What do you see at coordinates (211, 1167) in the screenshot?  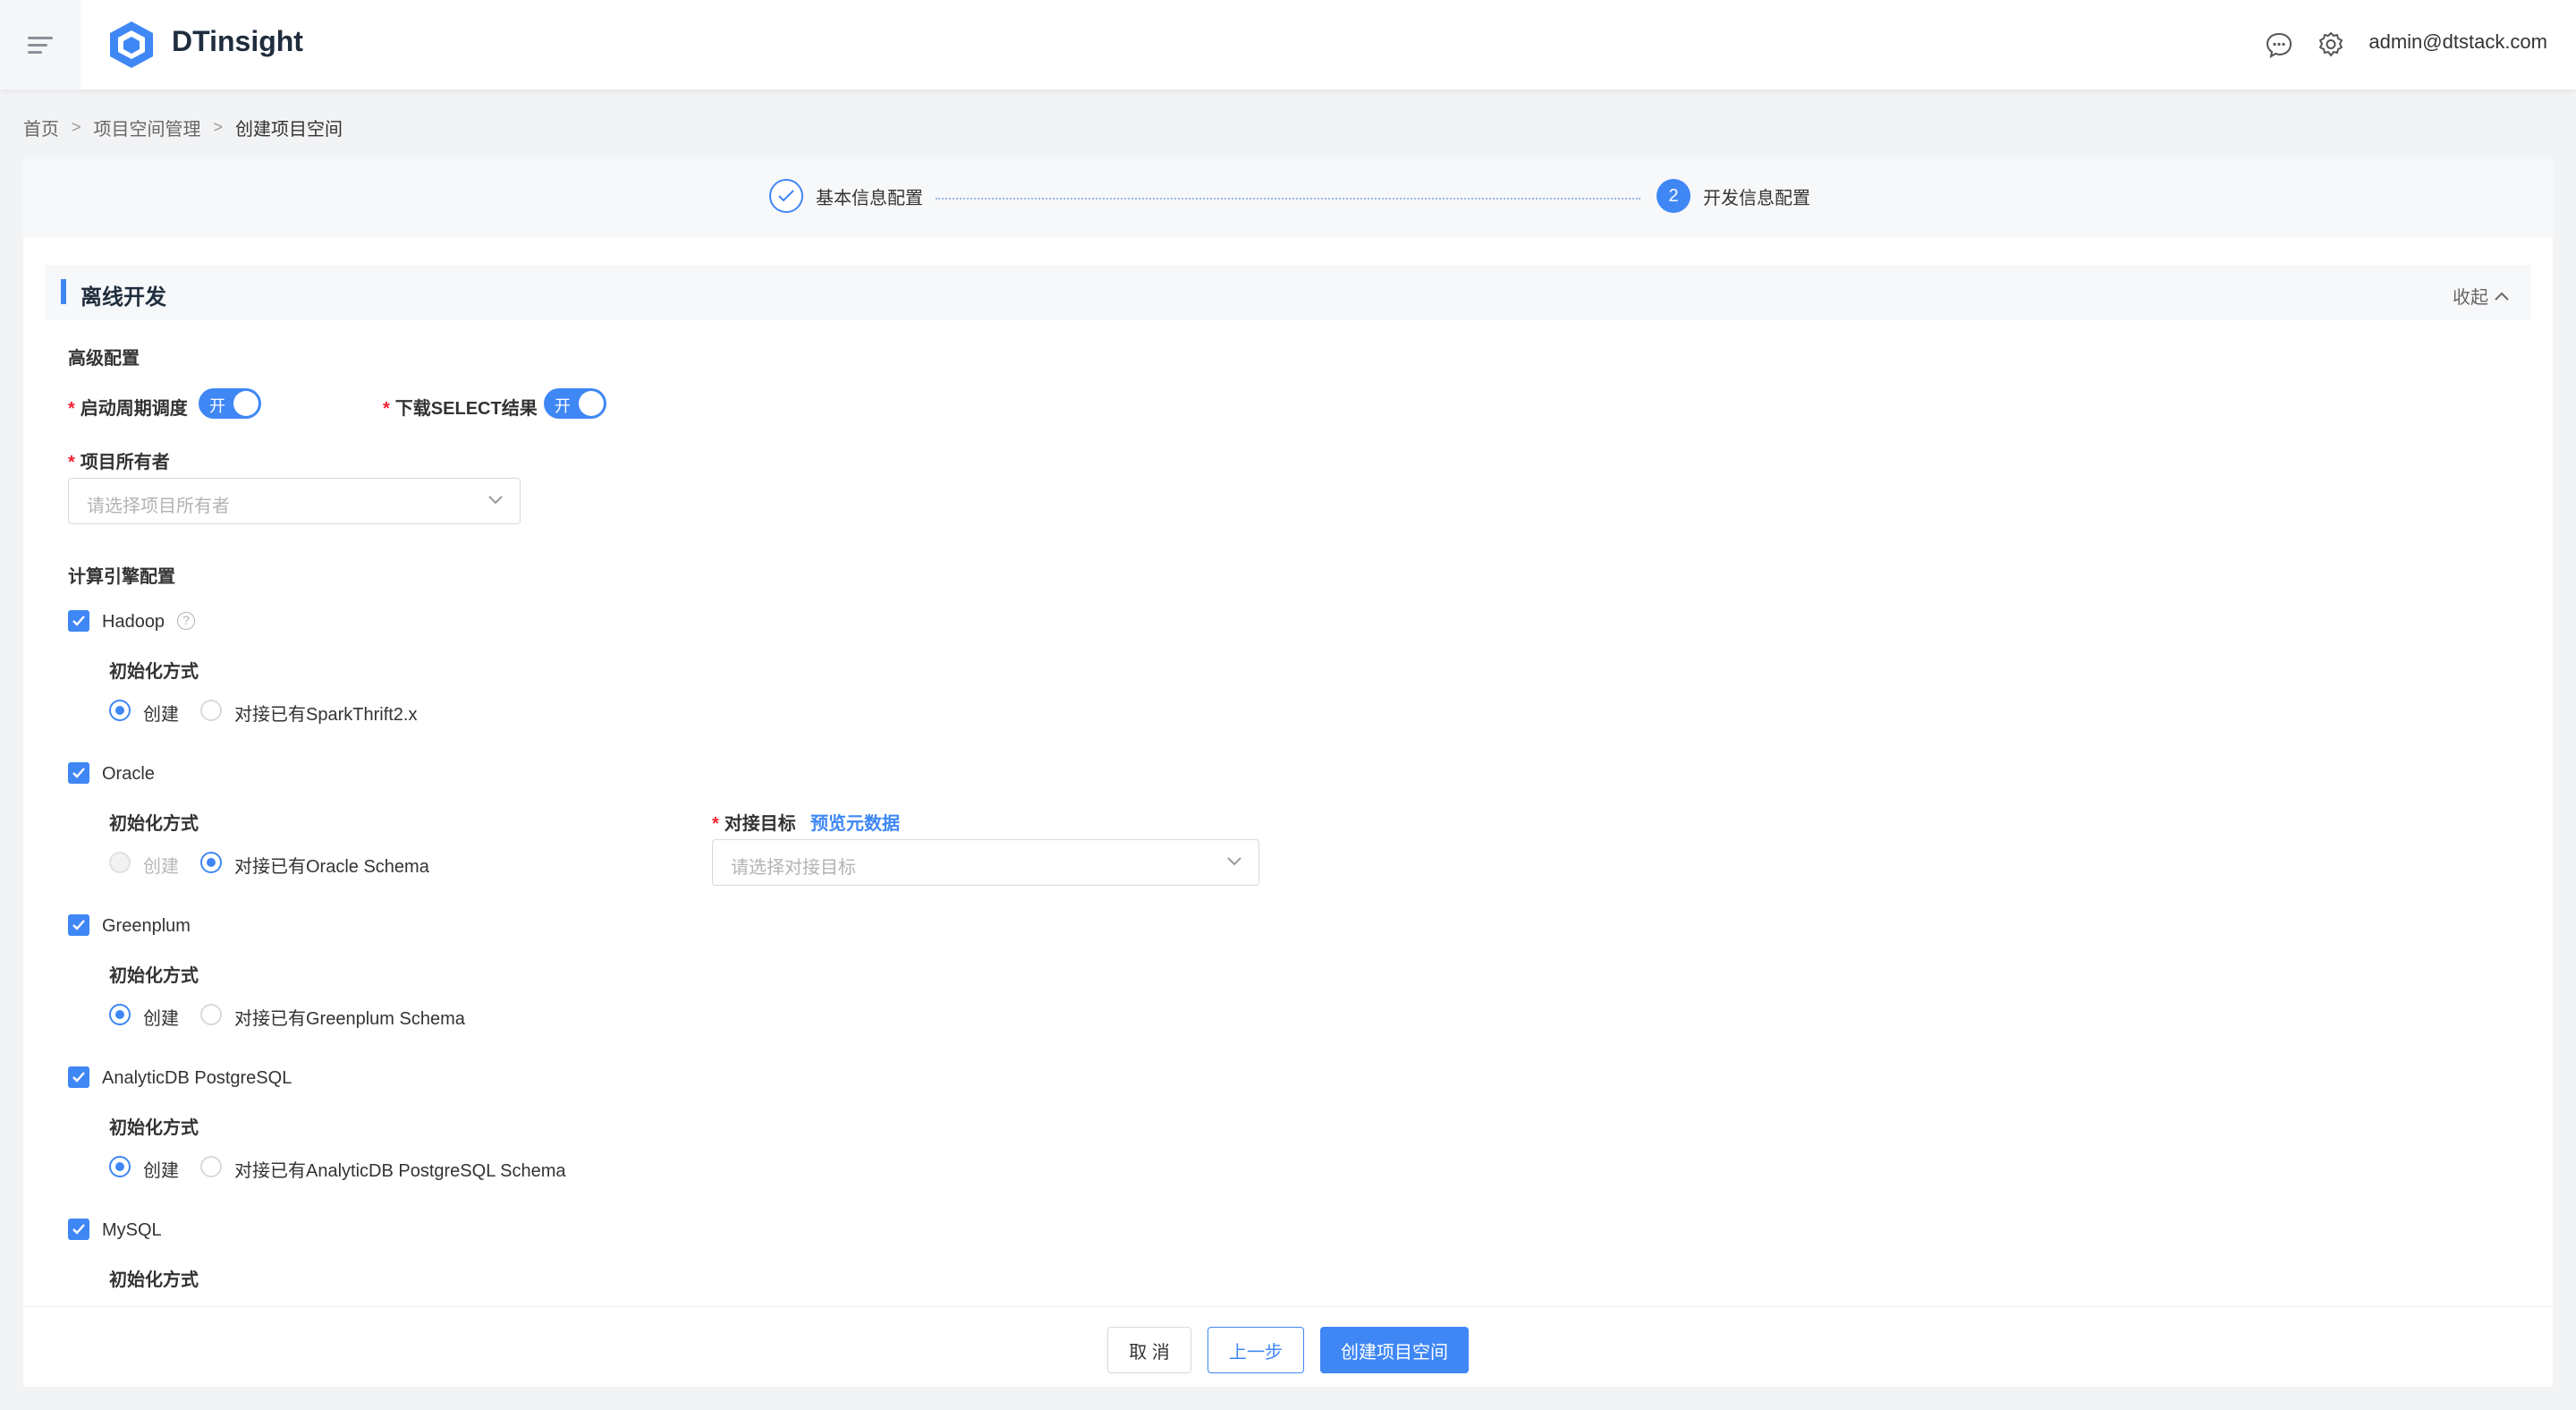 I see `adb-existing-radio` at bounding box center [211, 1167].